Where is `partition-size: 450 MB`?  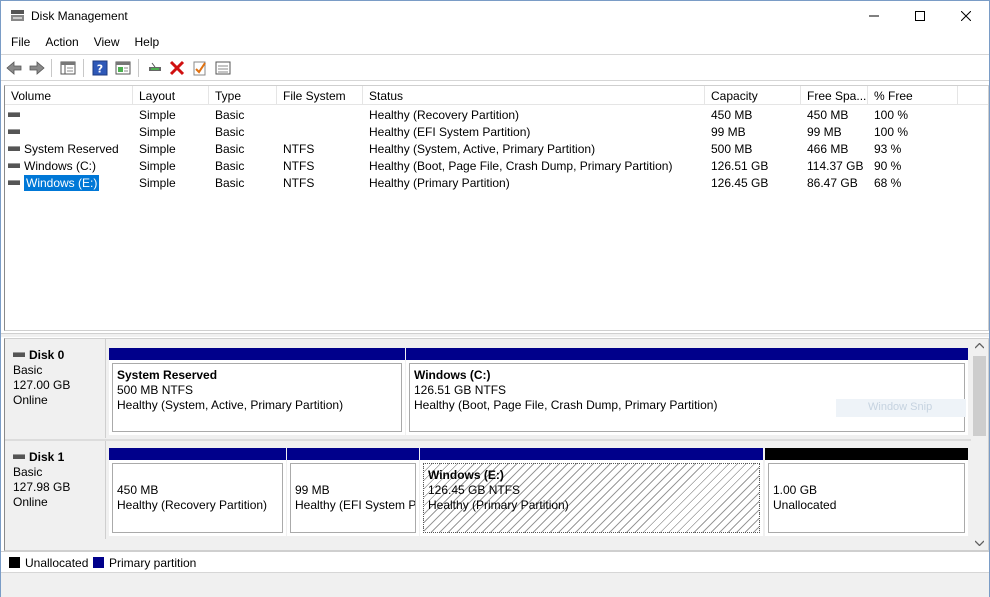
partition-size: 450 MB is located at coordinates (138, 490).